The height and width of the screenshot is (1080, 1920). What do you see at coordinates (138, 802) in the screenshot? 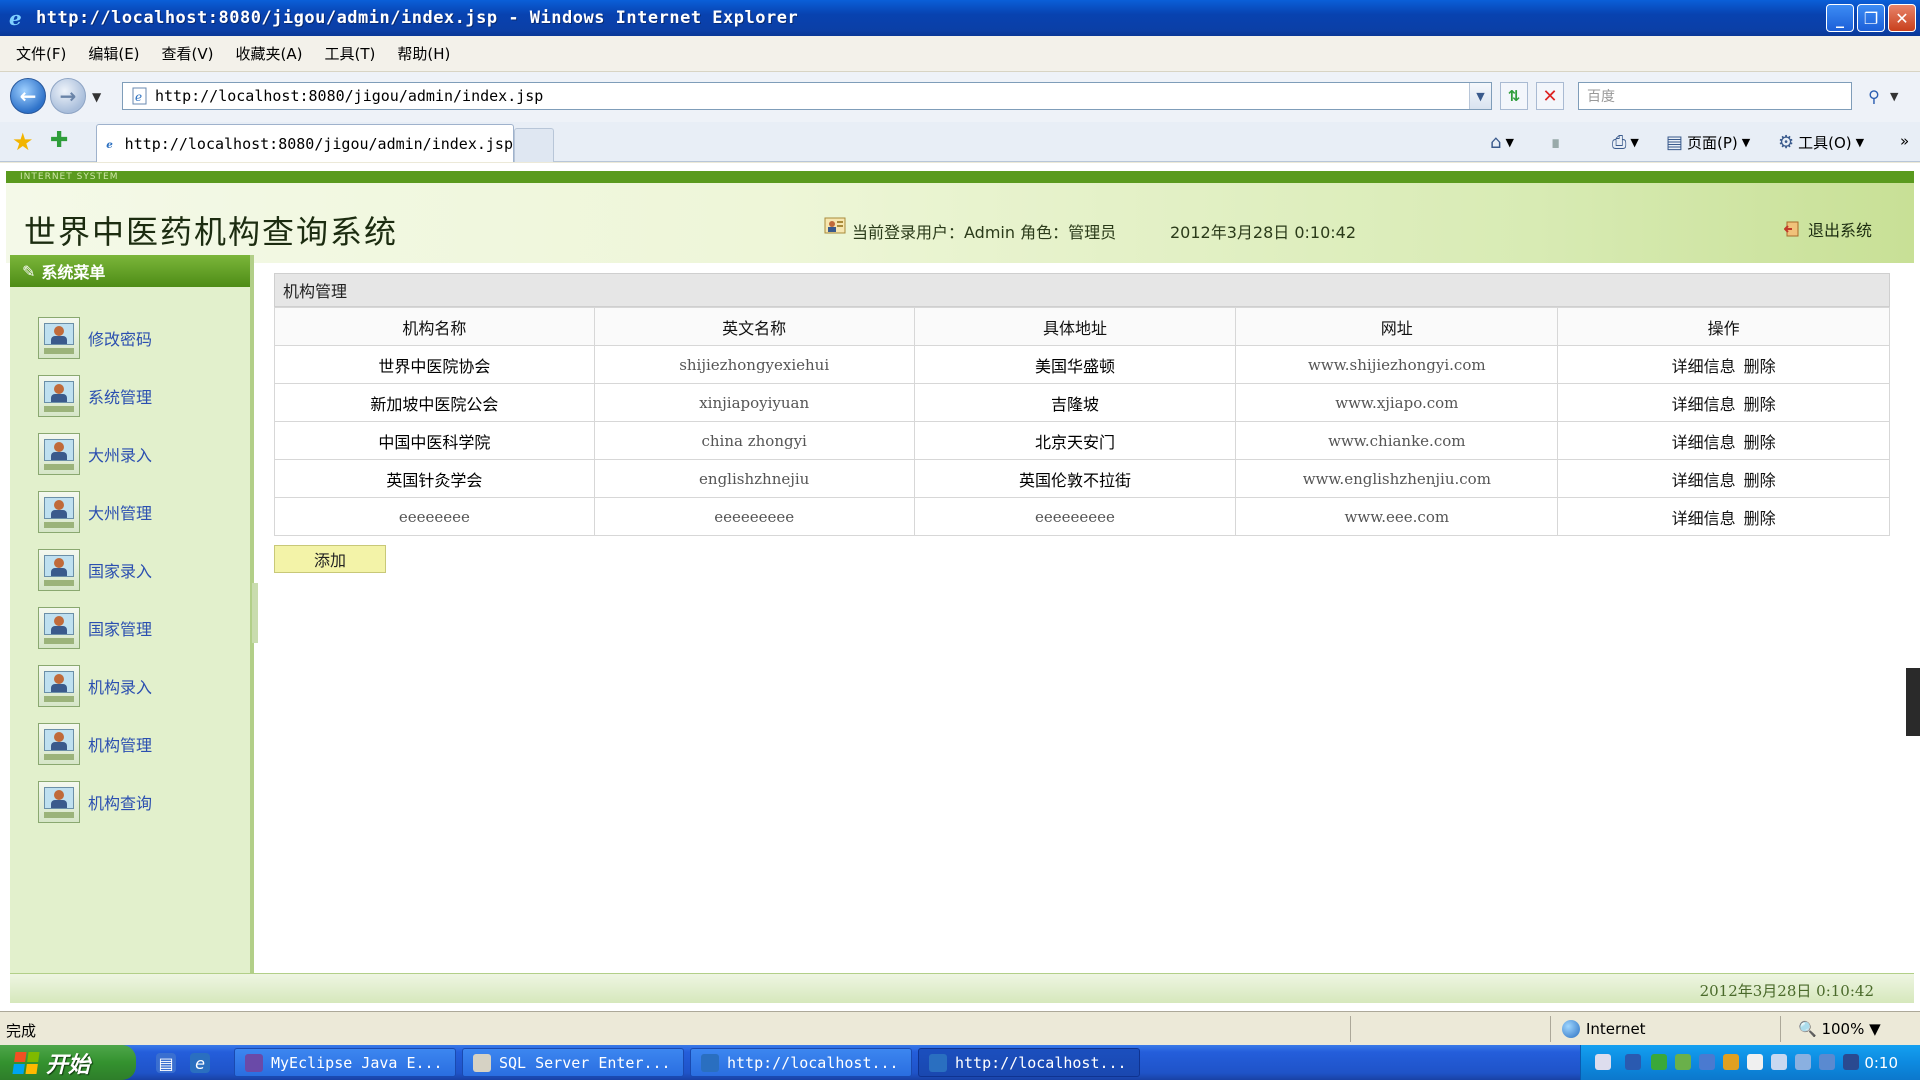
I see `sidebar-item-institution-query: 机构查询` at bounding box center [138, 802].